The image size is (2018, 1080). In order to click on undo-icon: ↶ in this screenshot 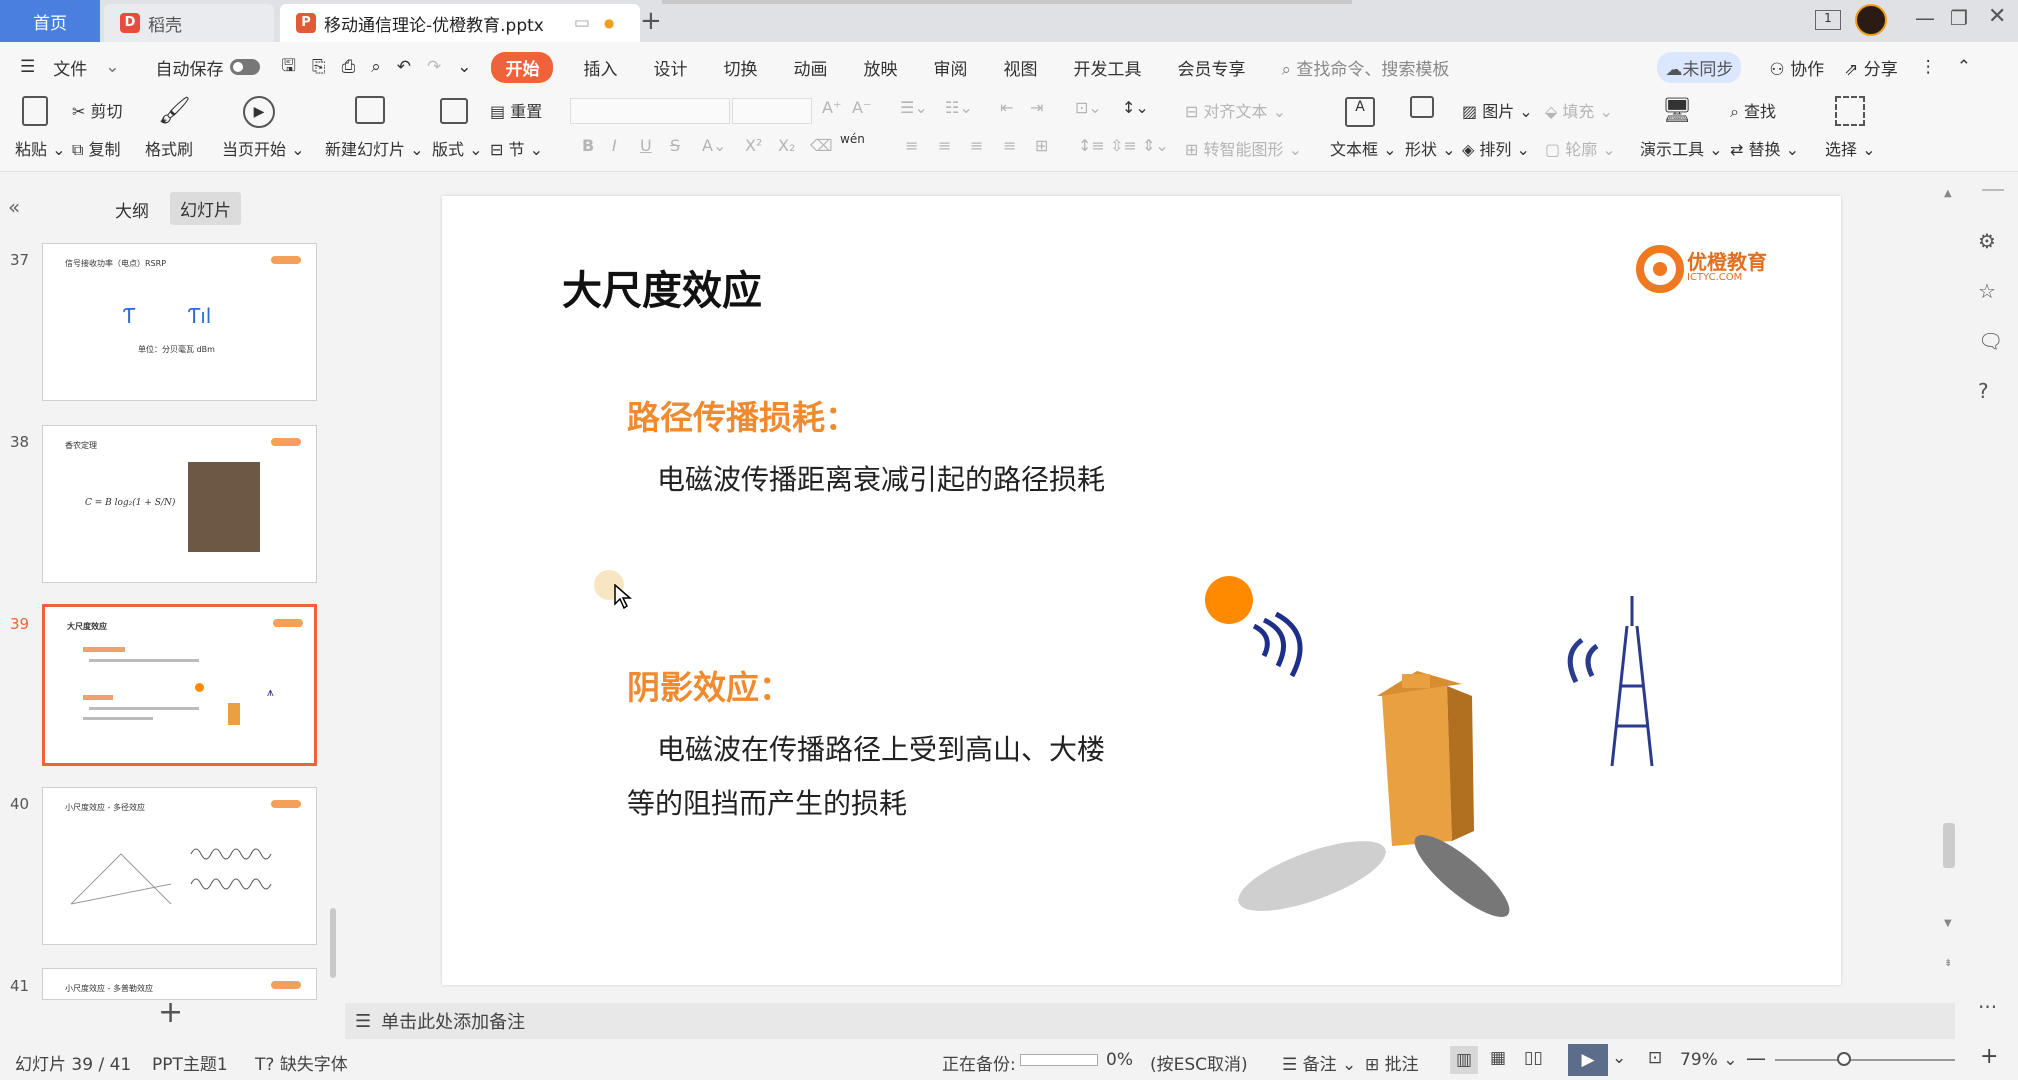, I will do `click(404, 67)`.